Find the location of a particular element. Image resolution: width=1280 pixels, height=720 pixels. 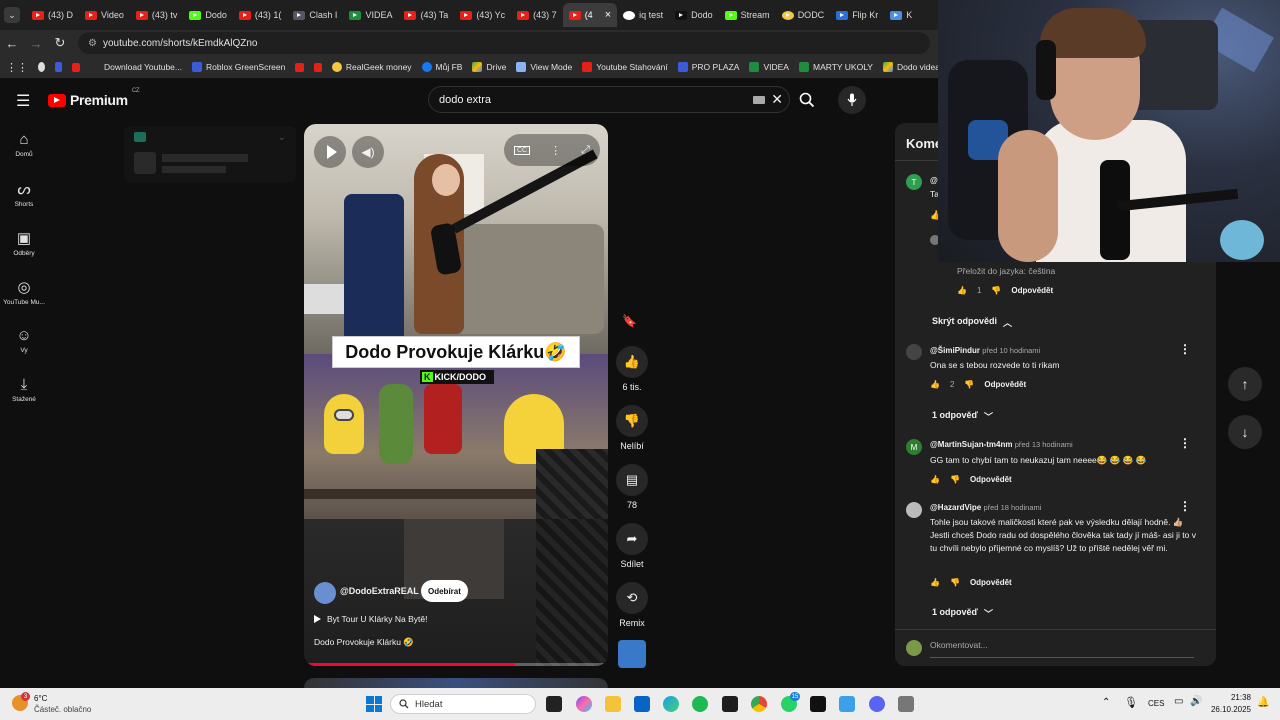

network-icon: ▭ is located at coordinates (1178, 701).